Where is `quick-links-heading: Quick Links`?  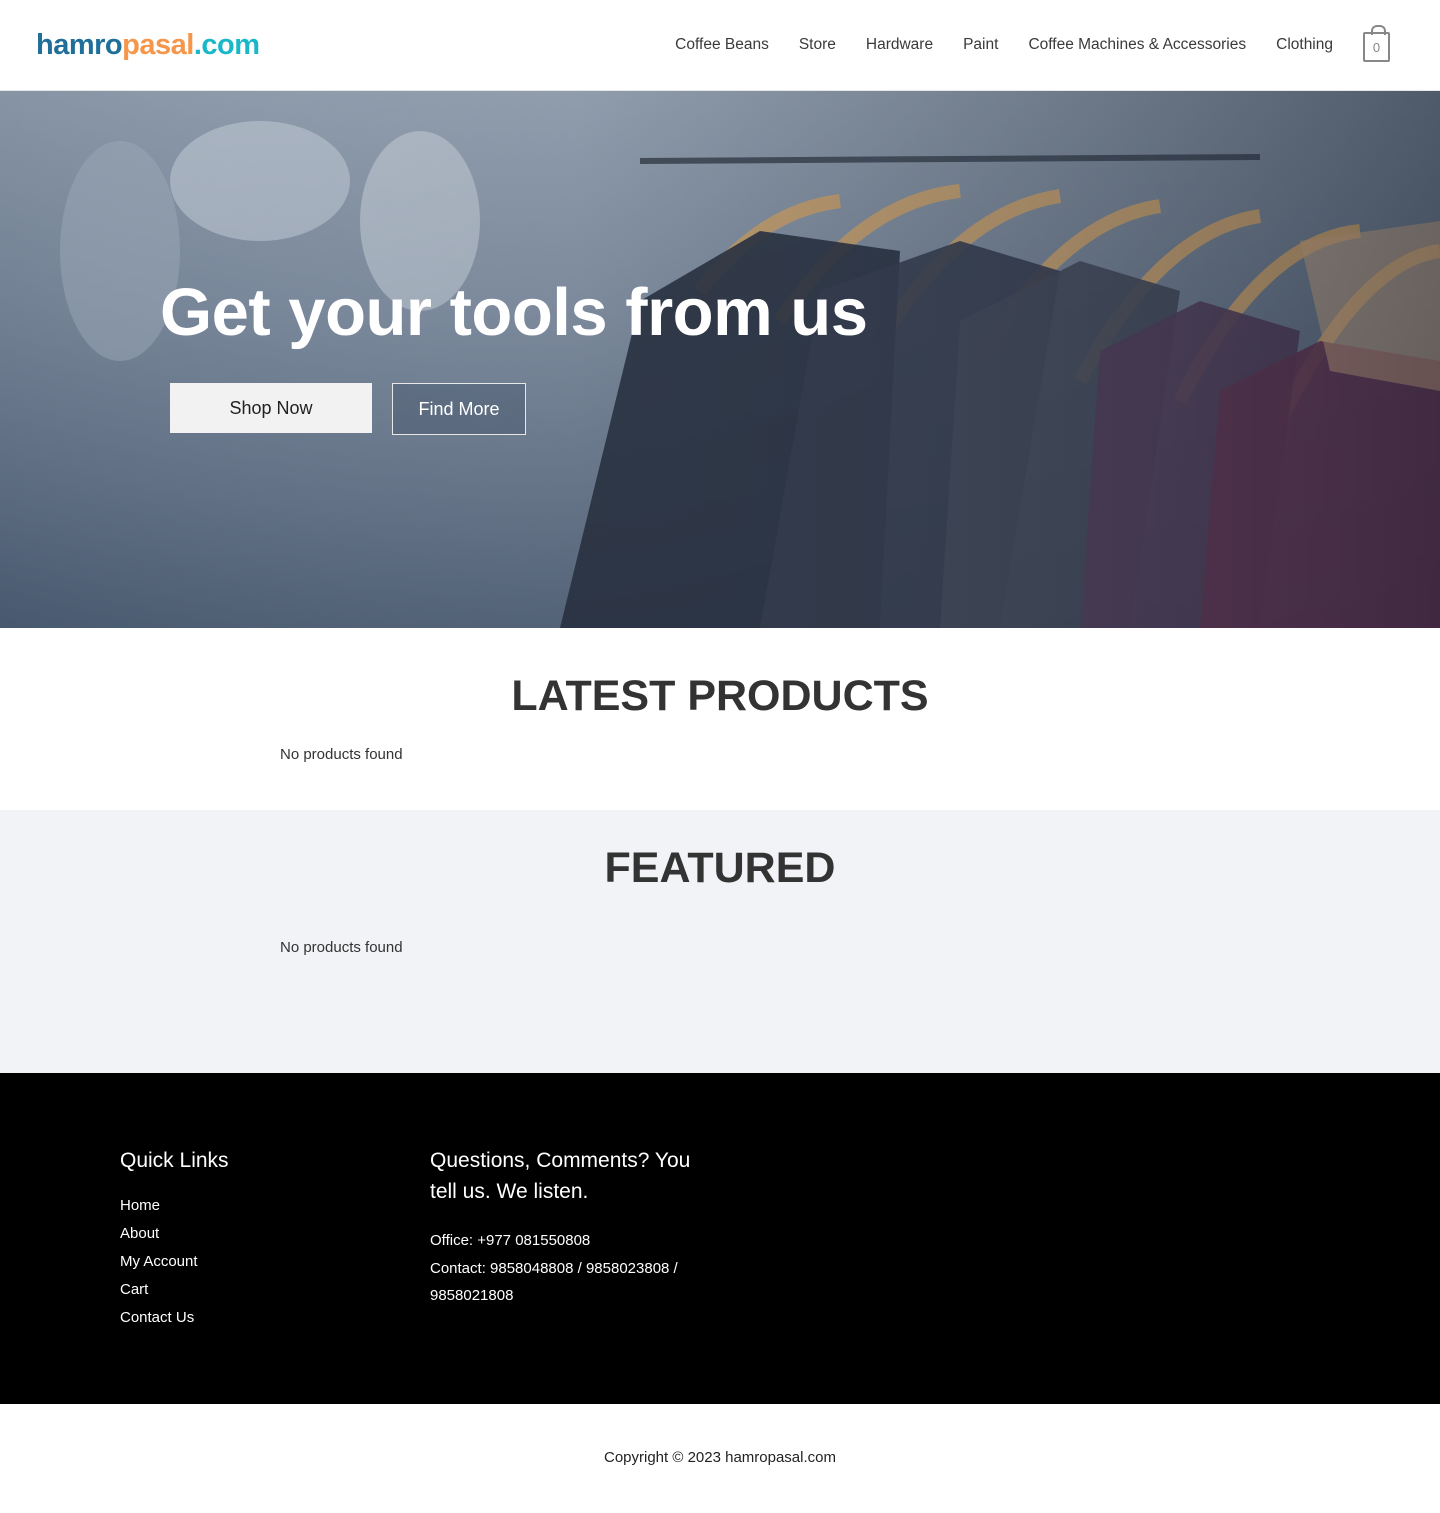 quick-links-heading: Quick Links is located at coordinates (174, 1160).